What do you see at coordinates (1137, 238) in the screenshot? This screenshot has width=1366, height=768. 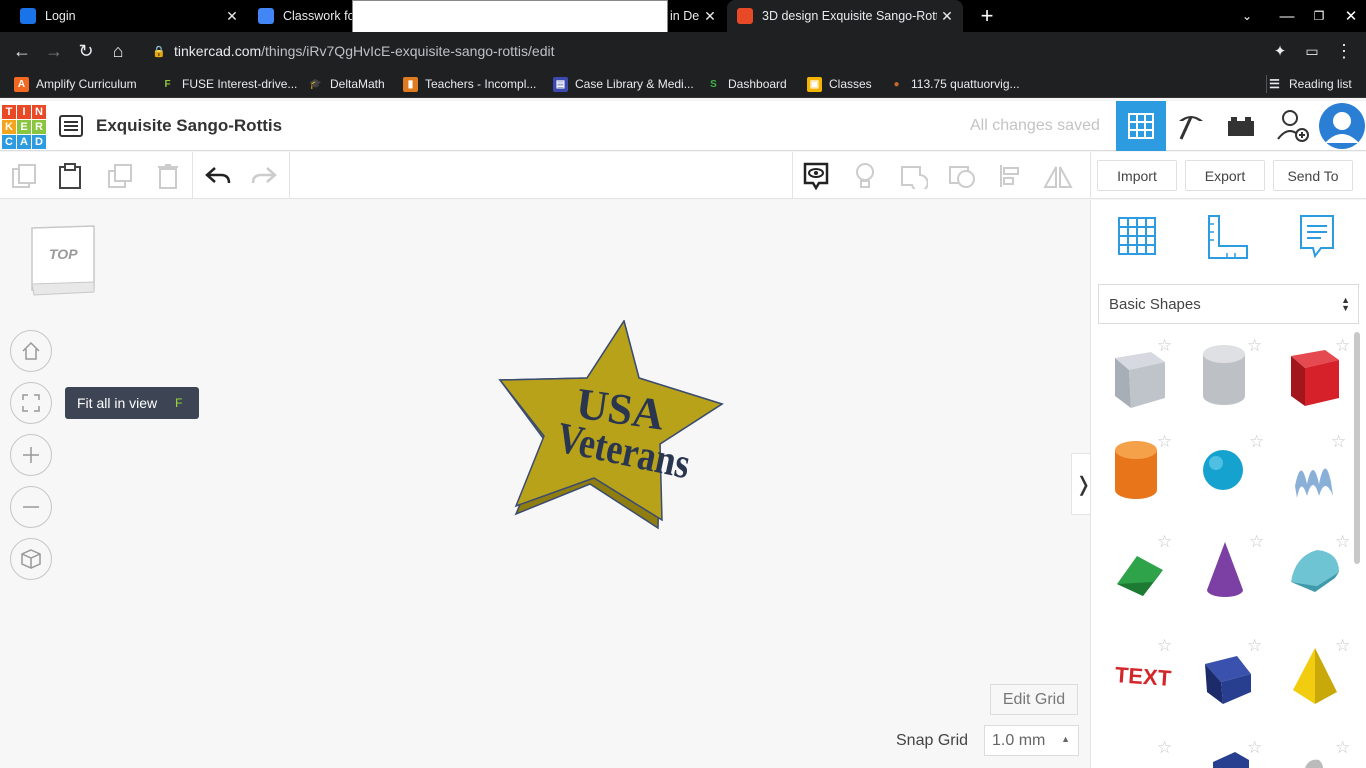 I see `workplane-icon` at bounding box center [1137, 238].